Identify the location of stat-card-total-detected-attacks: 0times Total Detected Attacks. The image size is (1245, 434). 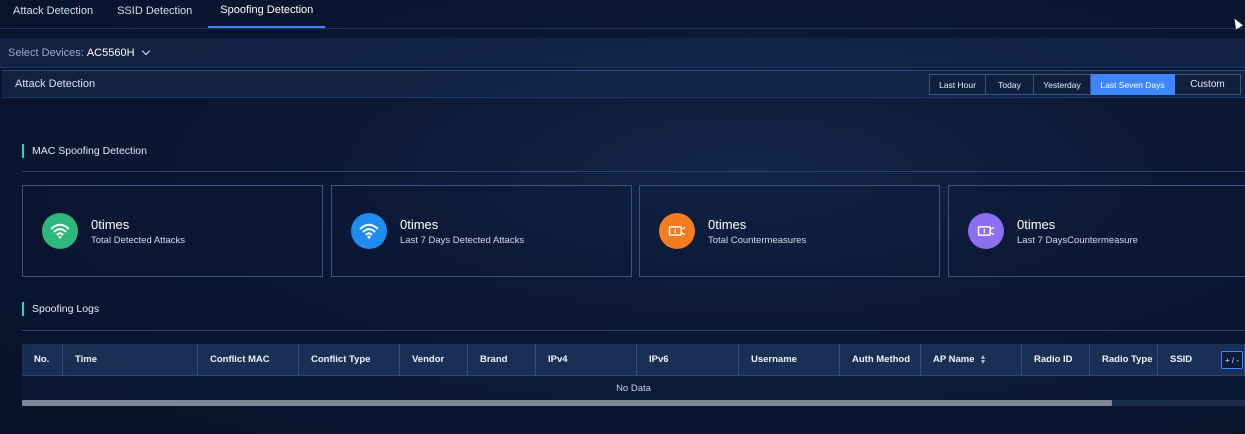
(172, 231).